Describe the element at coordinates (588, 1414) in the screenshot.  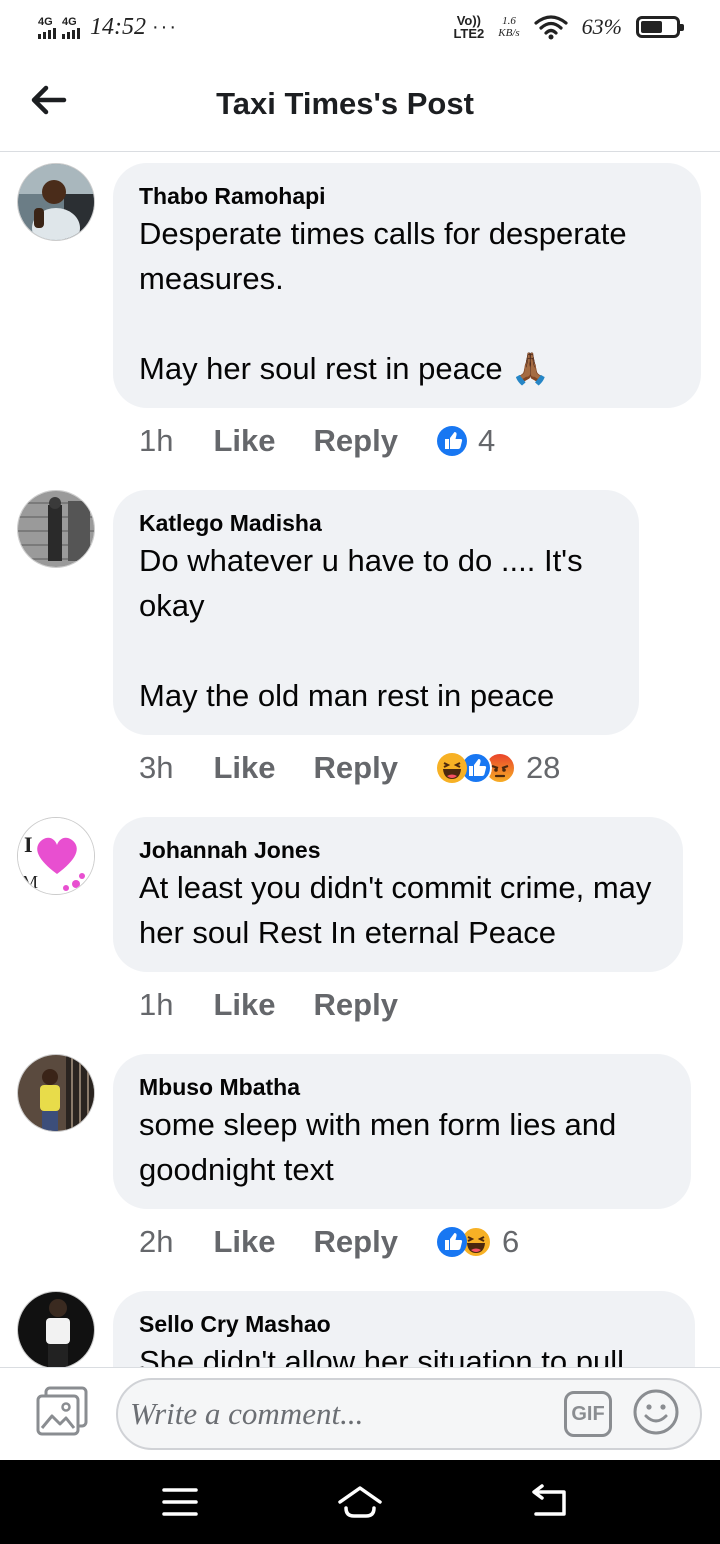
I see `gif-button: GIF` at that location.